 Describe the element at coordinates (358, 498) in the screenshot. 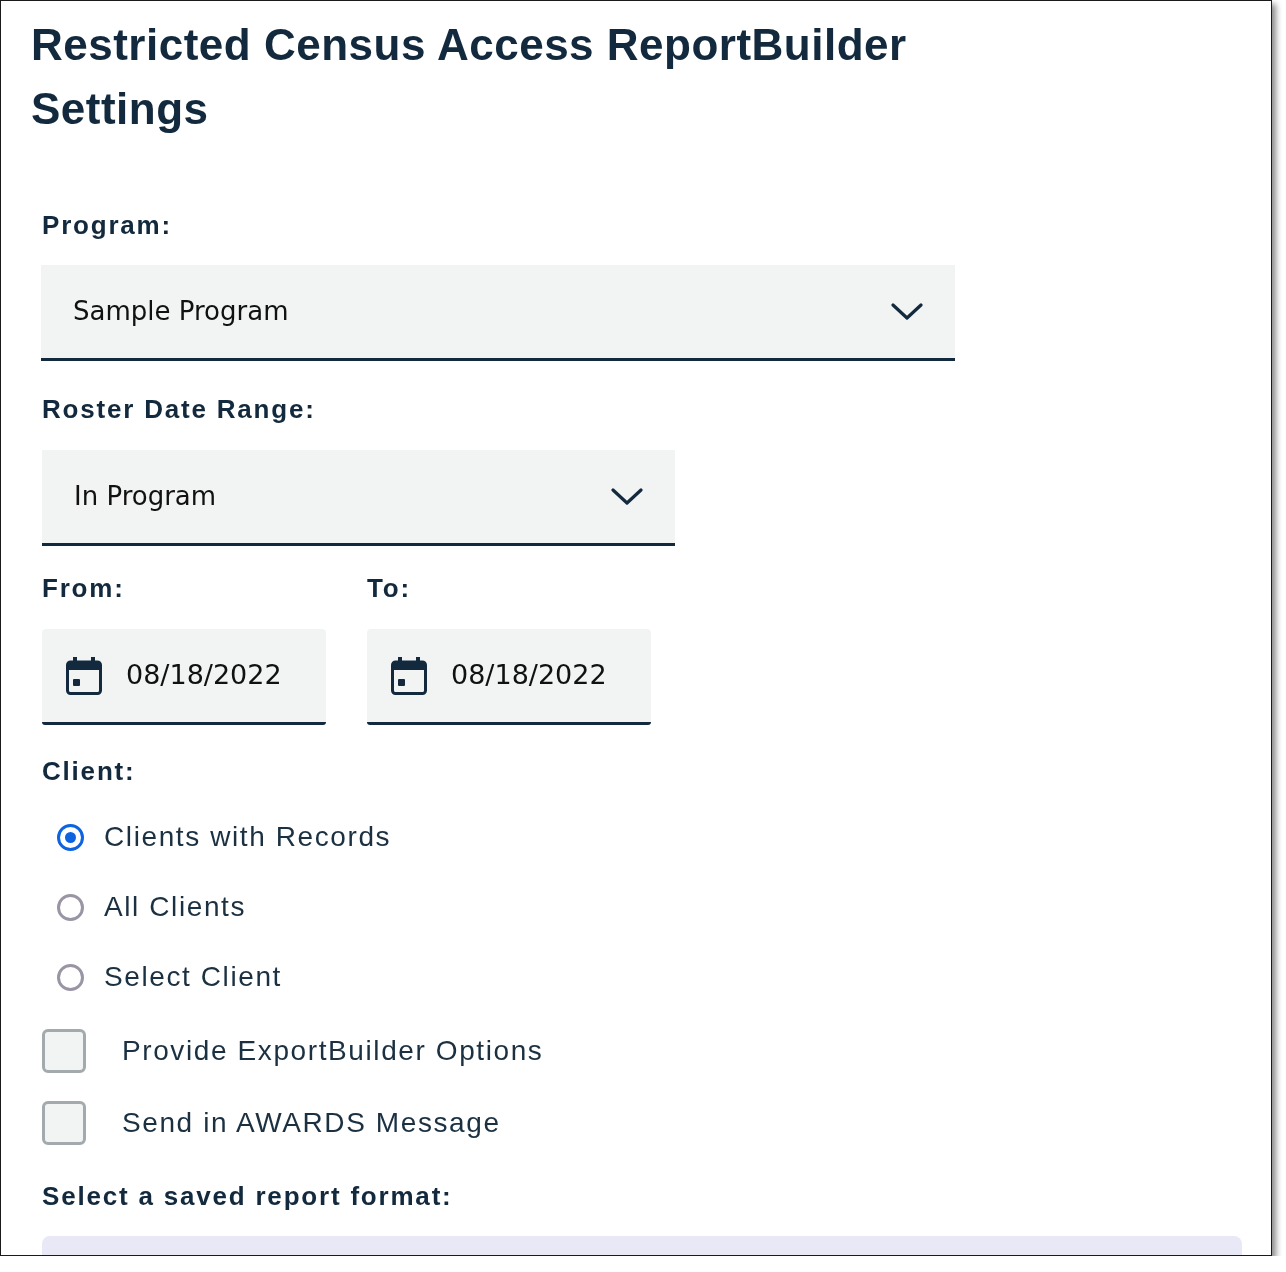

I see `date-range-select: In Program` at that location.